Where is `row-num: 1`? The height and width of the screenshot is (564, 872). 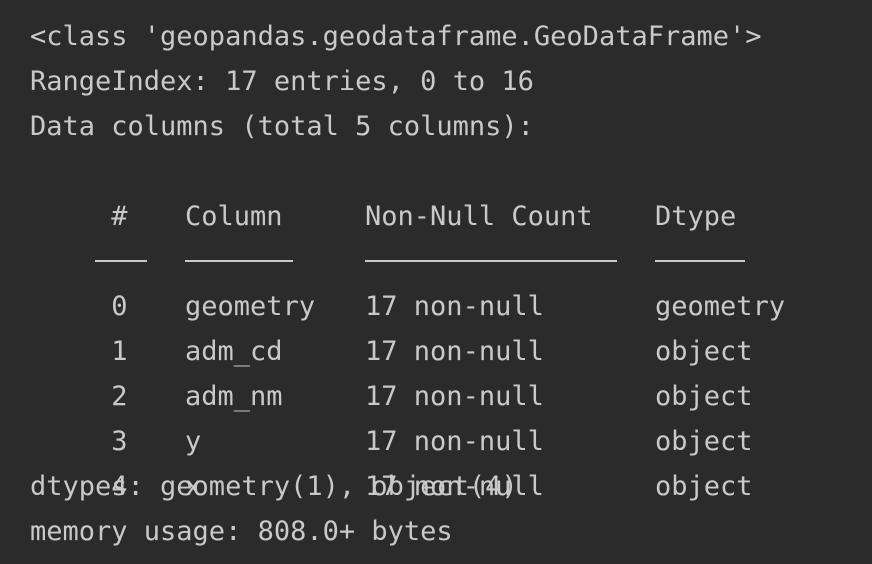 row-num: 1 is located at coordinates (111, 351).